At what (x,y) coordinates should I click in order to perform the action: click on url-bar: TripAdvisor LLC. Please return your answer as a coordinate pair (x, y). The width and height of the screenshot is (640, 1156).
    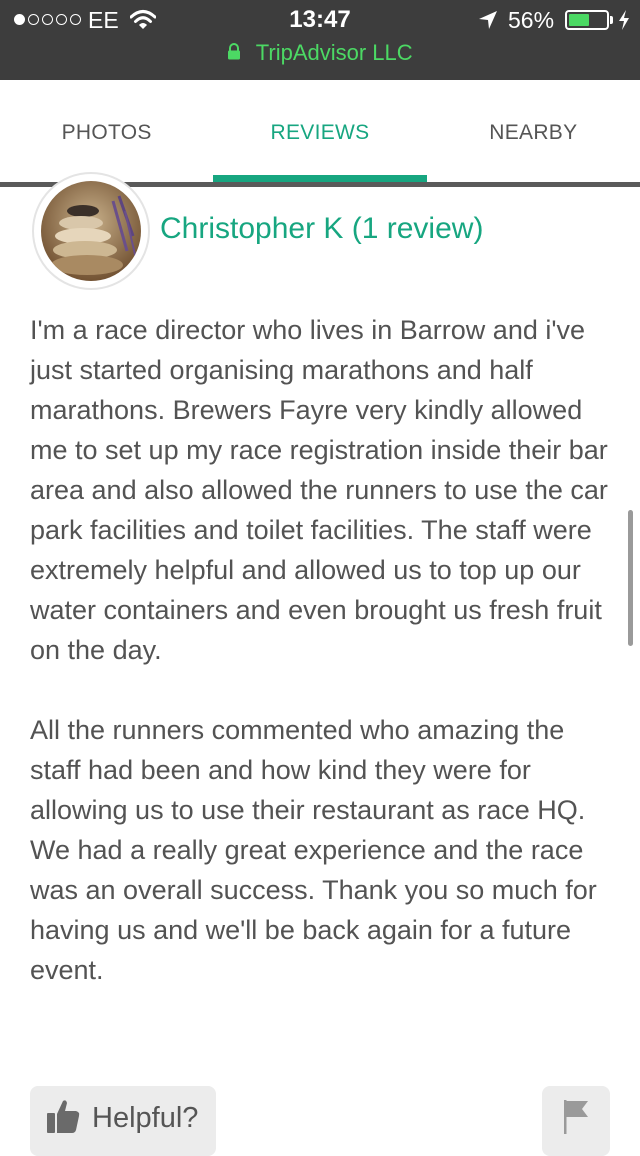
    Looking at the image, I should click on (320, 56).